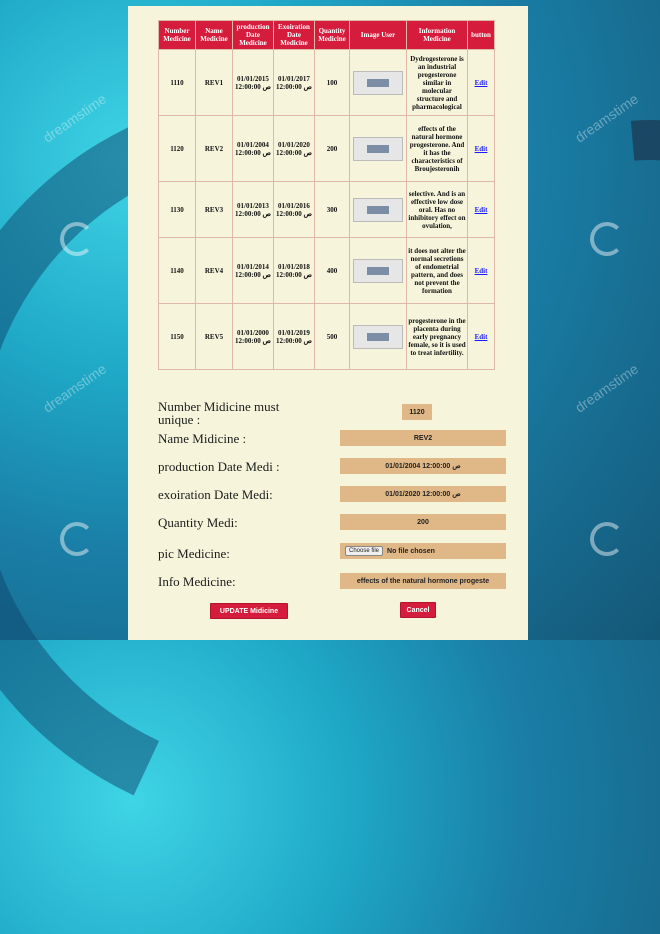 The height and width of the screenshot is (934, 660). I want to click on cell-name: REV1, so click(214, 82).